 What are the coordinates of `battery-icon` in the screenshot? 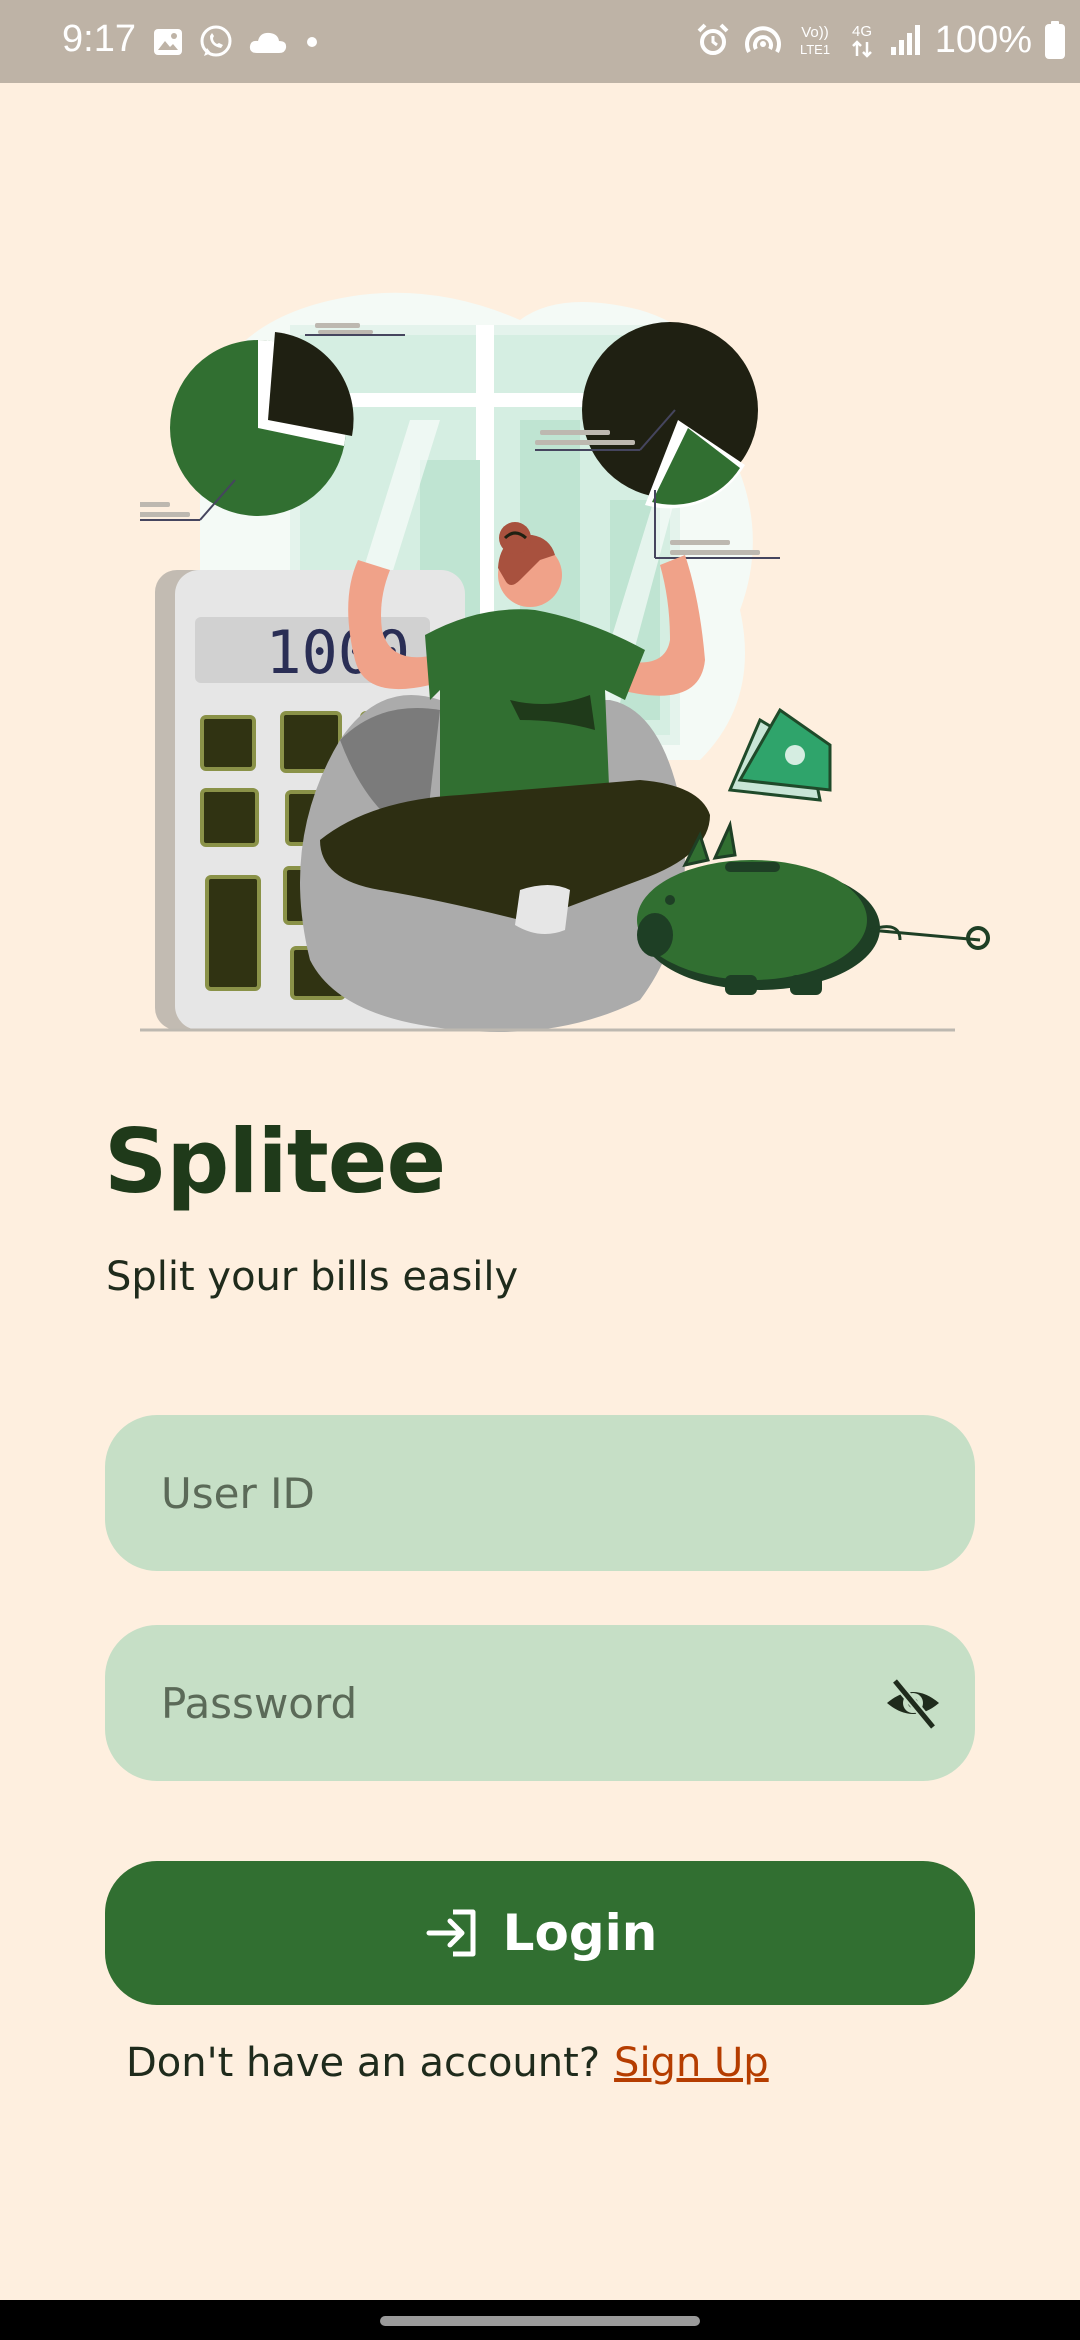 It's located at (1055, 40).